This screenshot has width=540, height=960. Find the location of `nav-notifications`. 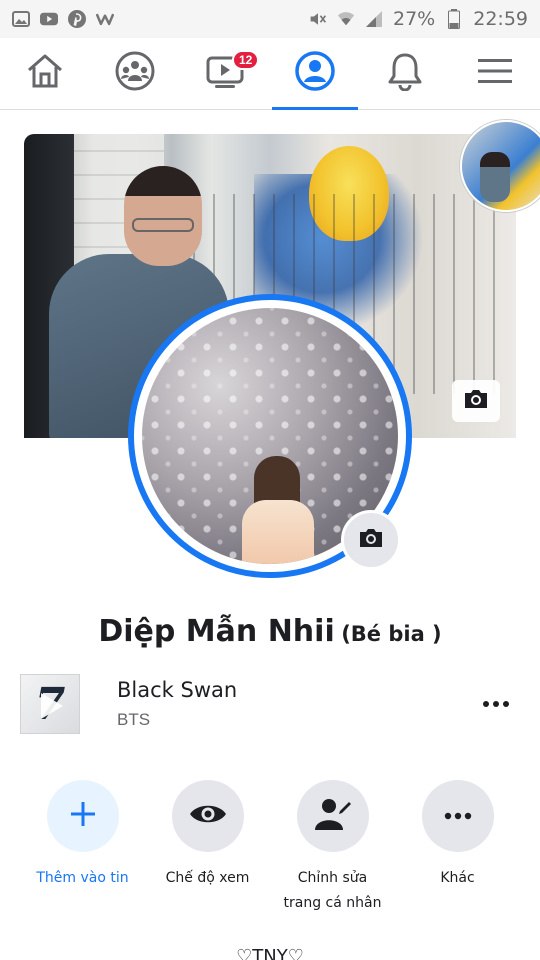

nav-notifications is located at coordinates (405, 73).